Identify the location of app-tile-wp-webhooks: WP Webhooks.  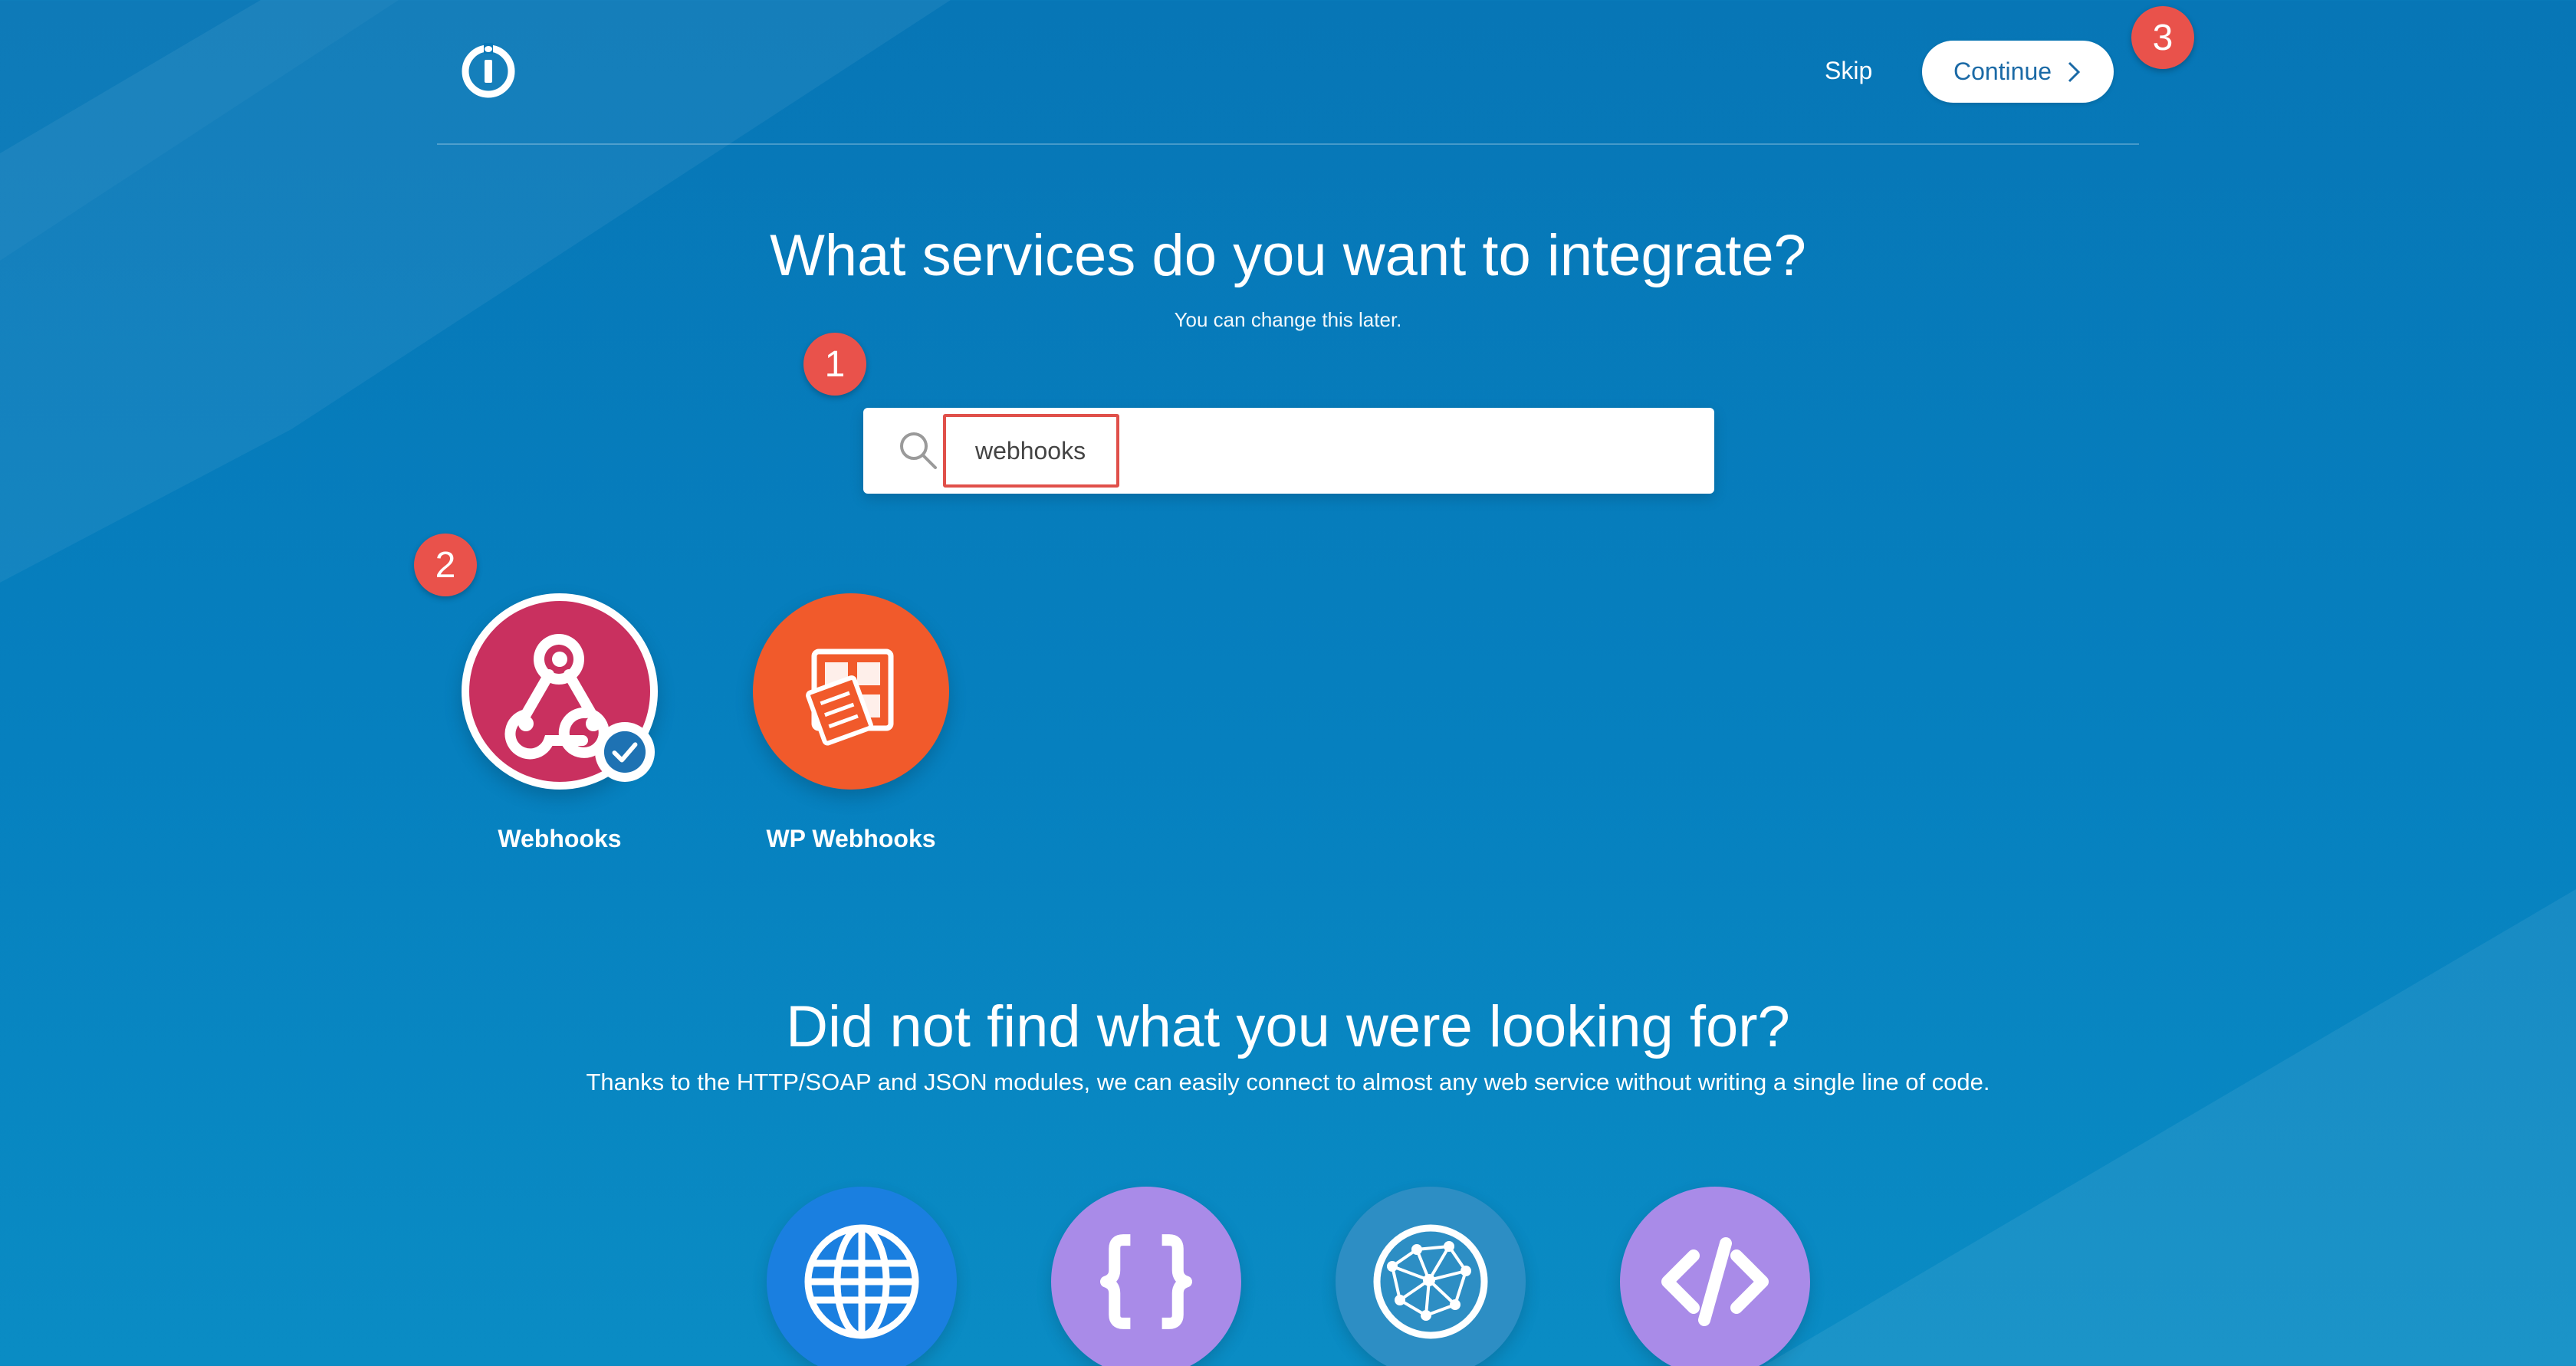
(851, 723).